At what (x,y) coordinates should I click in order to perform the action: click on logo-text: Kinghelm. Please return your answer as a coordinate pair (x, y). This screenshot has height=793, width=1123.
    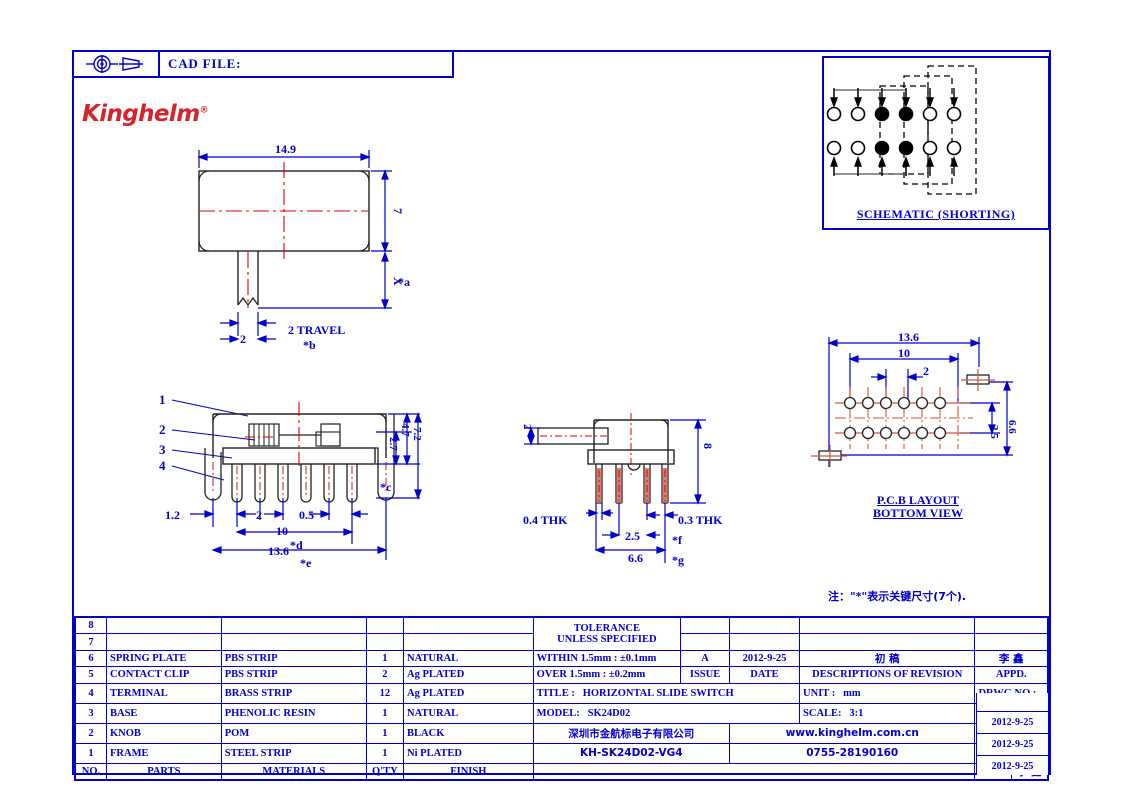
    Looking at the image, I should click on (141, 114).